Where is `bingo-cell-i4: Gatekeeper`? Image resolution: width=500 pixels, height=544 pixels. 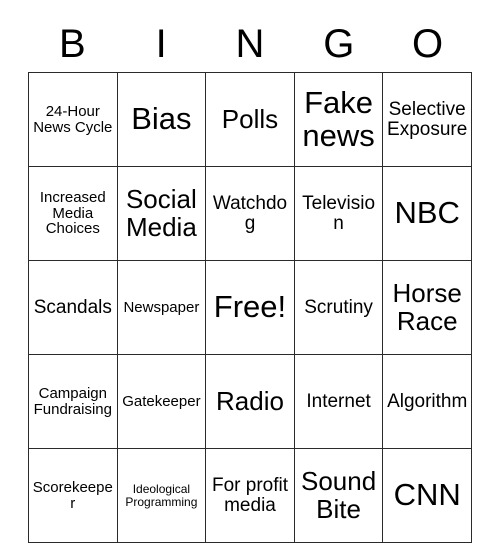 bingo-cell-i4: Gatekeeper is located at coordinates (161, 401).